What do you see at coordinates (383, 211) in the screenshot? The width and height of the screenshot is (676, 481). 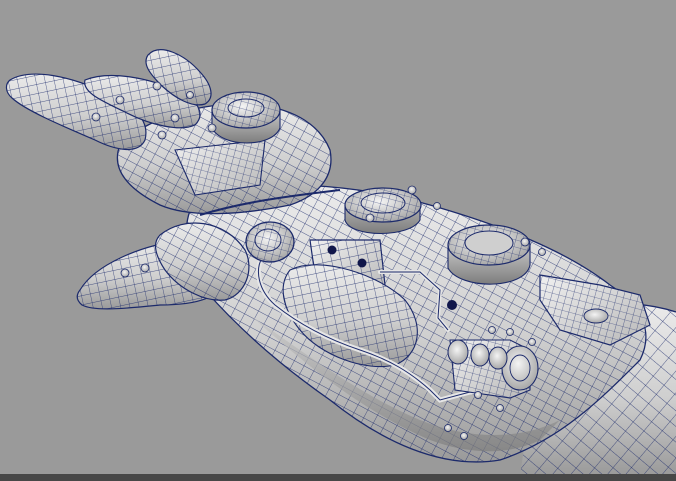 I see `forearm-top-gauge` at bounding box center [383, 211].